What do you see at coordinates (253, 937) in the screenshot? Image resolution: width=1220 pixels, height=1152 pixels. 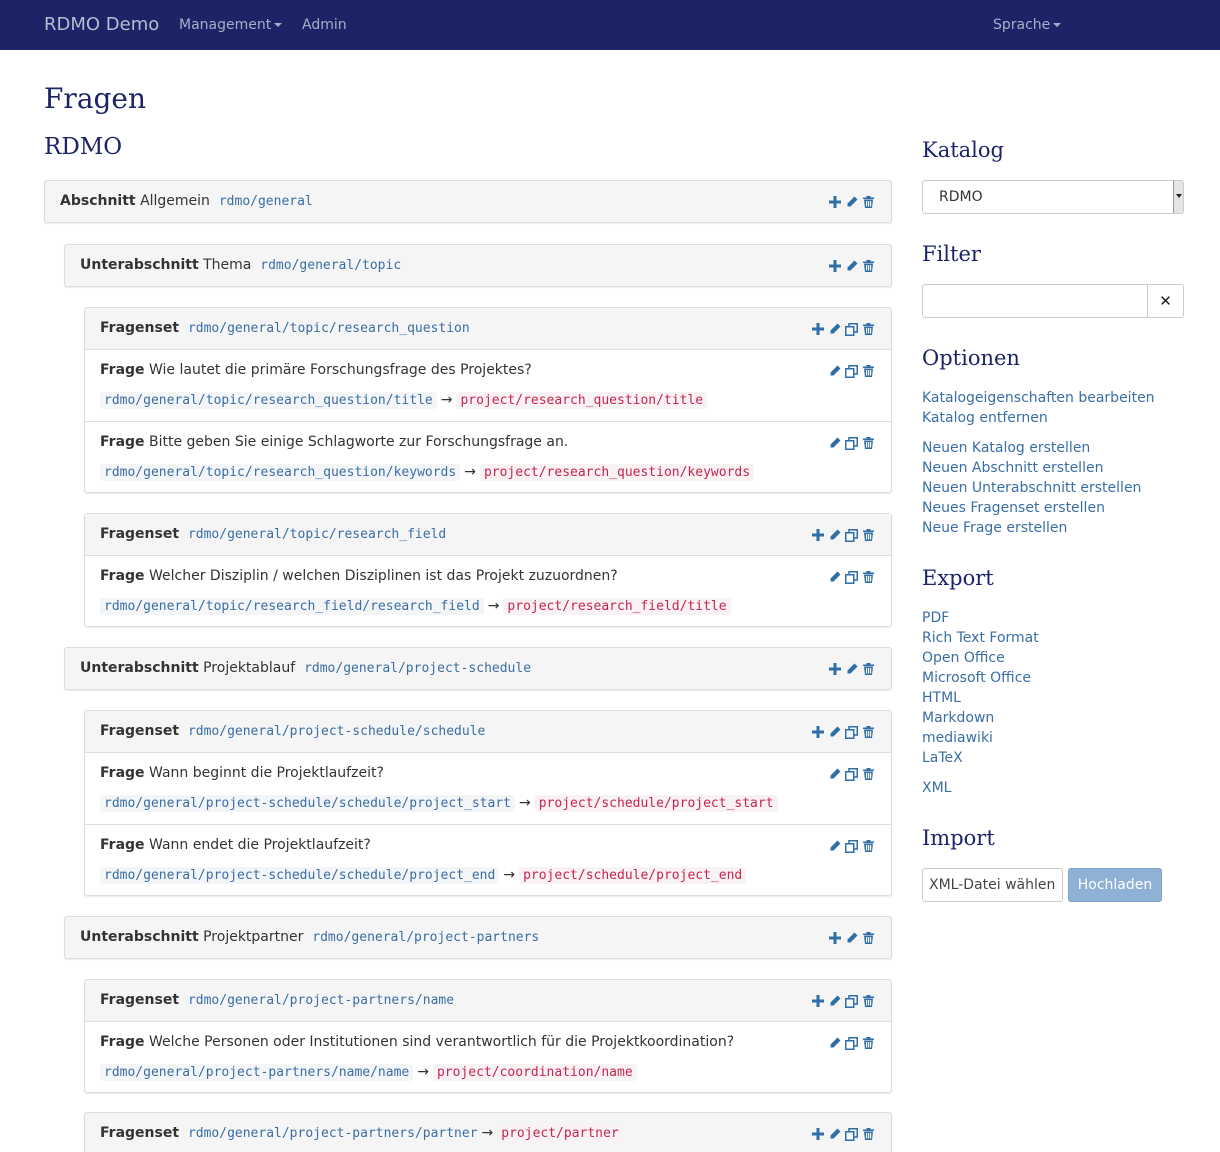 I see `subsection-name: Projektpartner` at bounding box center [253, 937].